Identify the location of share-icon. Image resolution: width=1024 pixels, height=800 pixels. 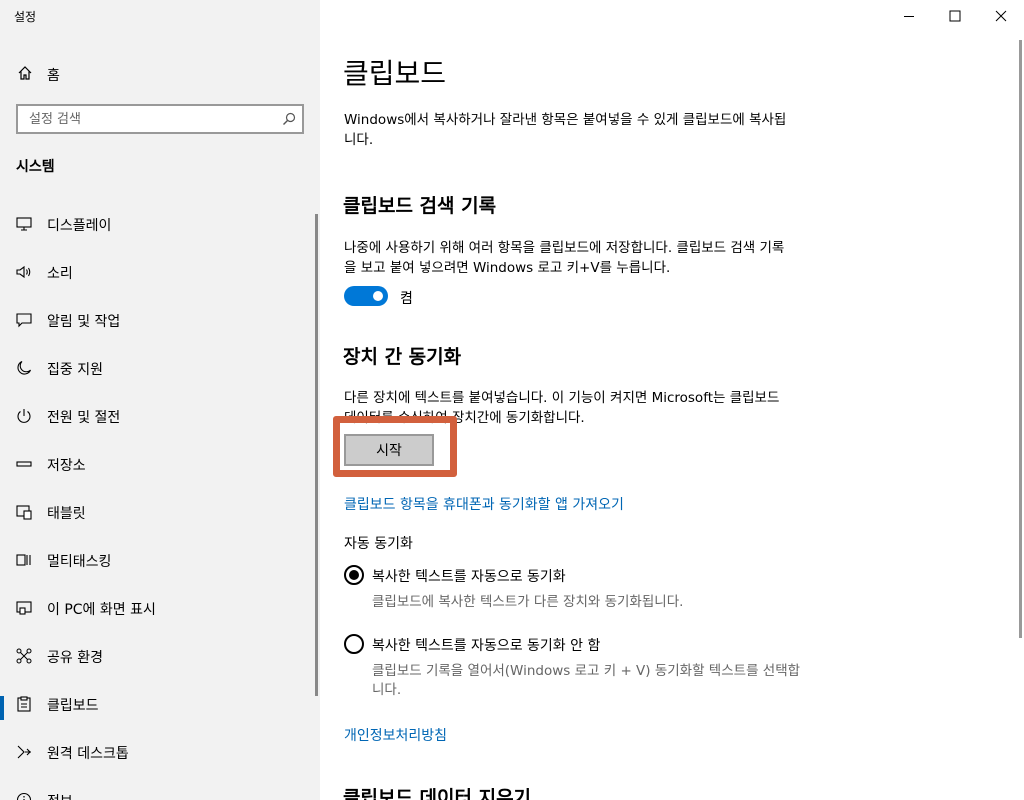
(24, 656).